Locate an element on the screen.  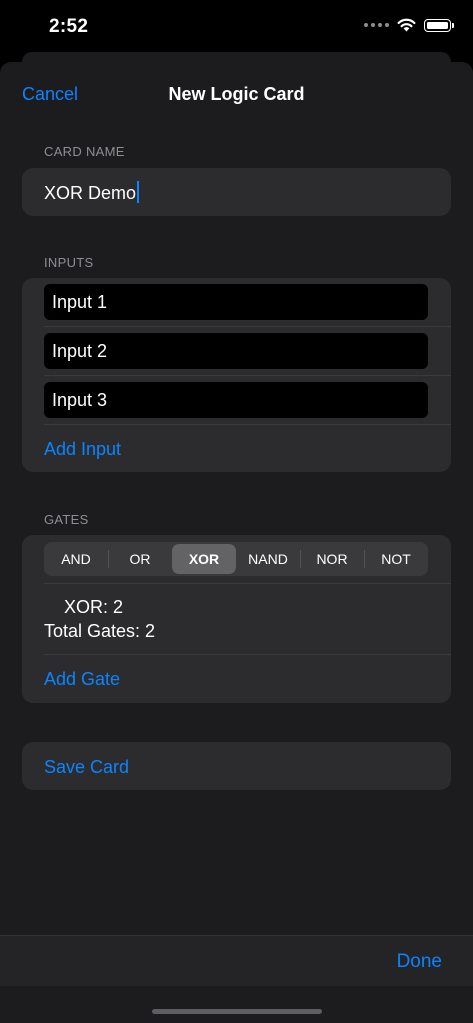
card-name-value: XOR Demo is located at coordinates (90, 193).